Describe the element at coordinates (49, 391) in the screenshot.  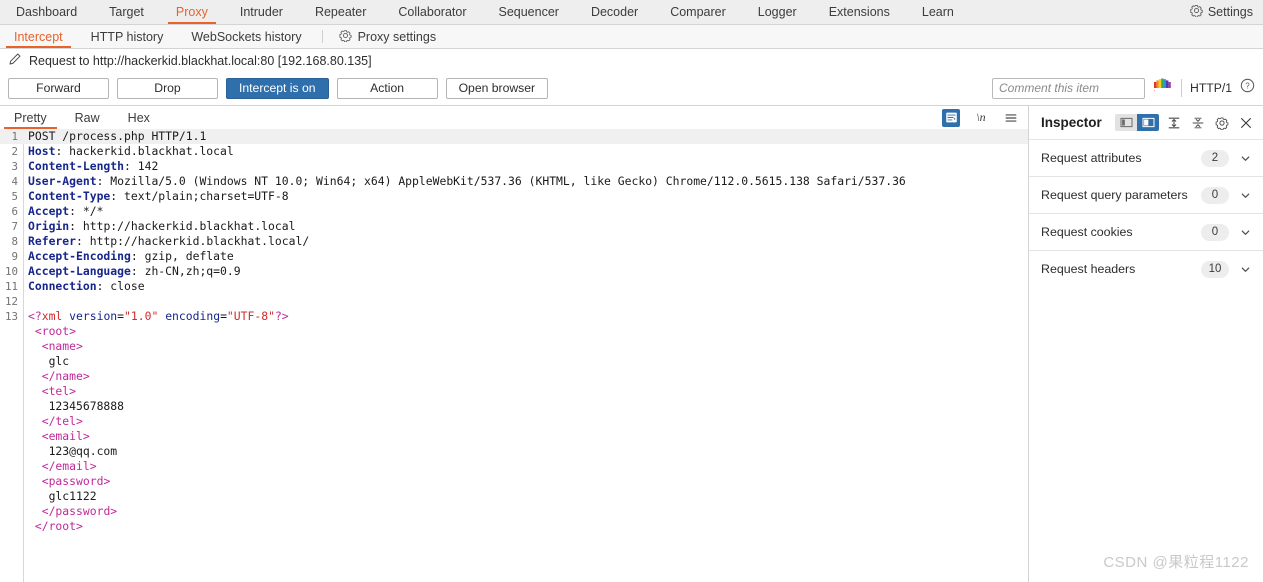
I see `line-text: <tel>` at that location.